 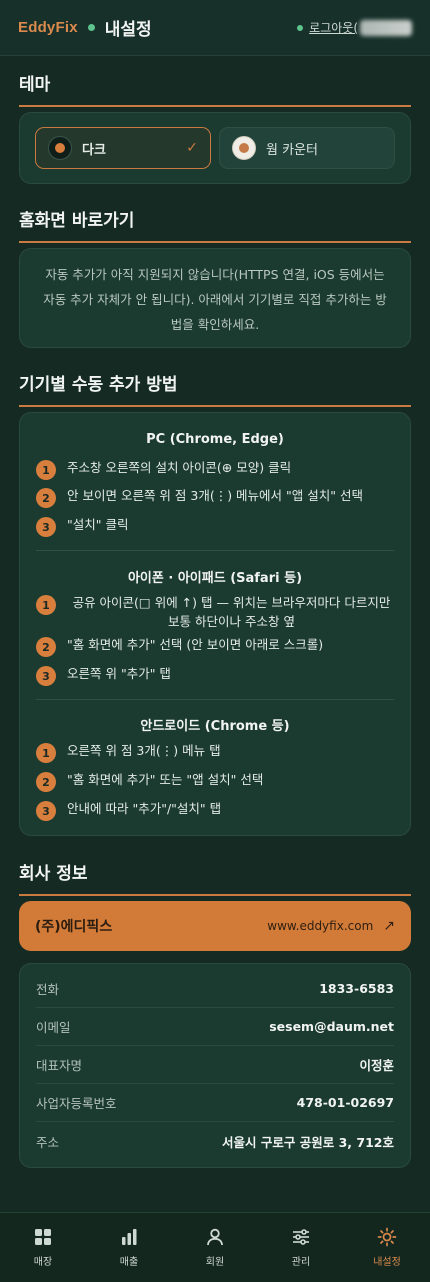 I want to click on step-text: 오른쪽 위 점 3개(⋮) 메뉴 탭, so click(x=144, y=750).